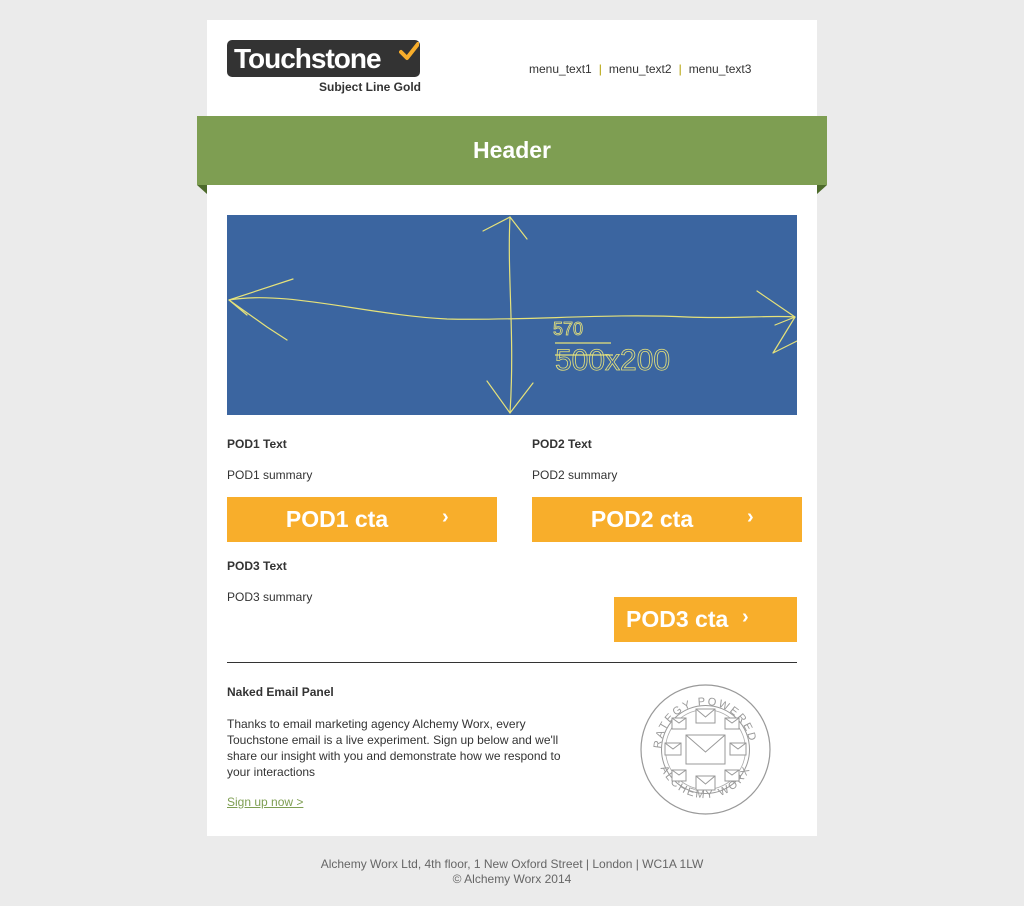  Describe the element at coordinates (562, 444) in the screenshot. I see `pod2-title: POD2 Text` at that location.